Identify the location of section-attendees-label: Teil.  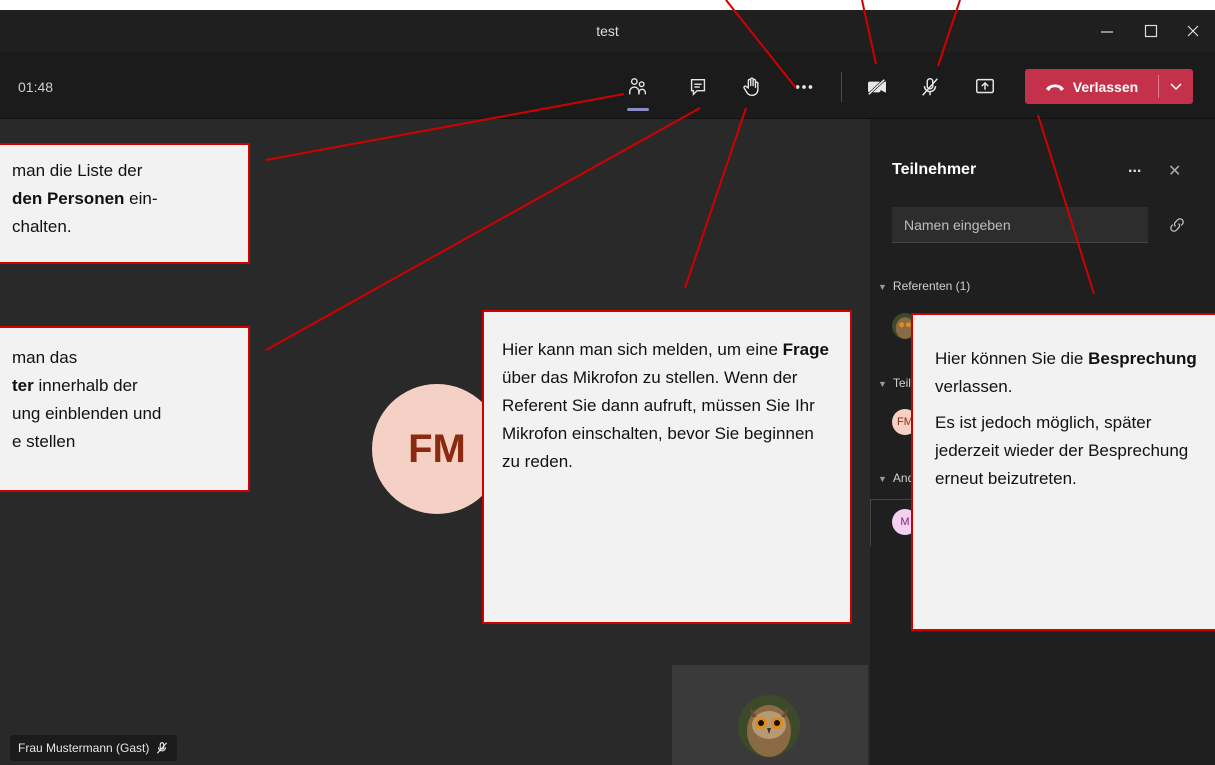
(901, 383).